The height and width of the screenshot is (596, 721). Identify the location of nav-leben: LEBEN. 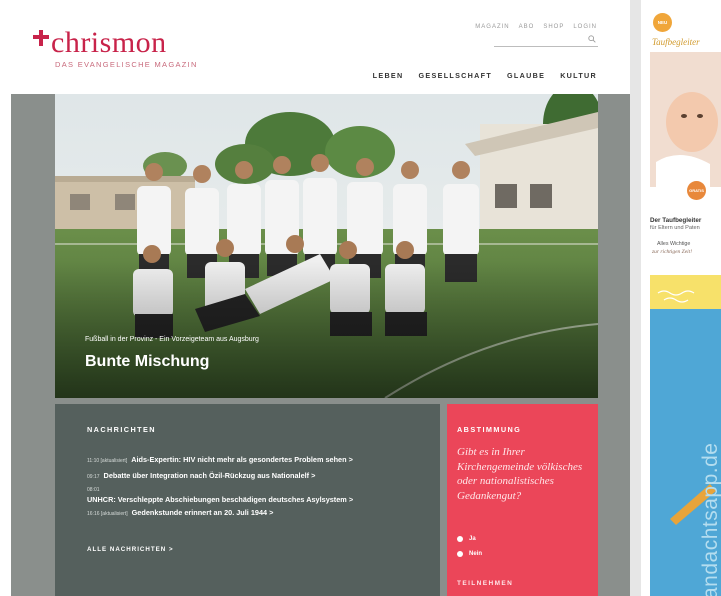
(388, 75).